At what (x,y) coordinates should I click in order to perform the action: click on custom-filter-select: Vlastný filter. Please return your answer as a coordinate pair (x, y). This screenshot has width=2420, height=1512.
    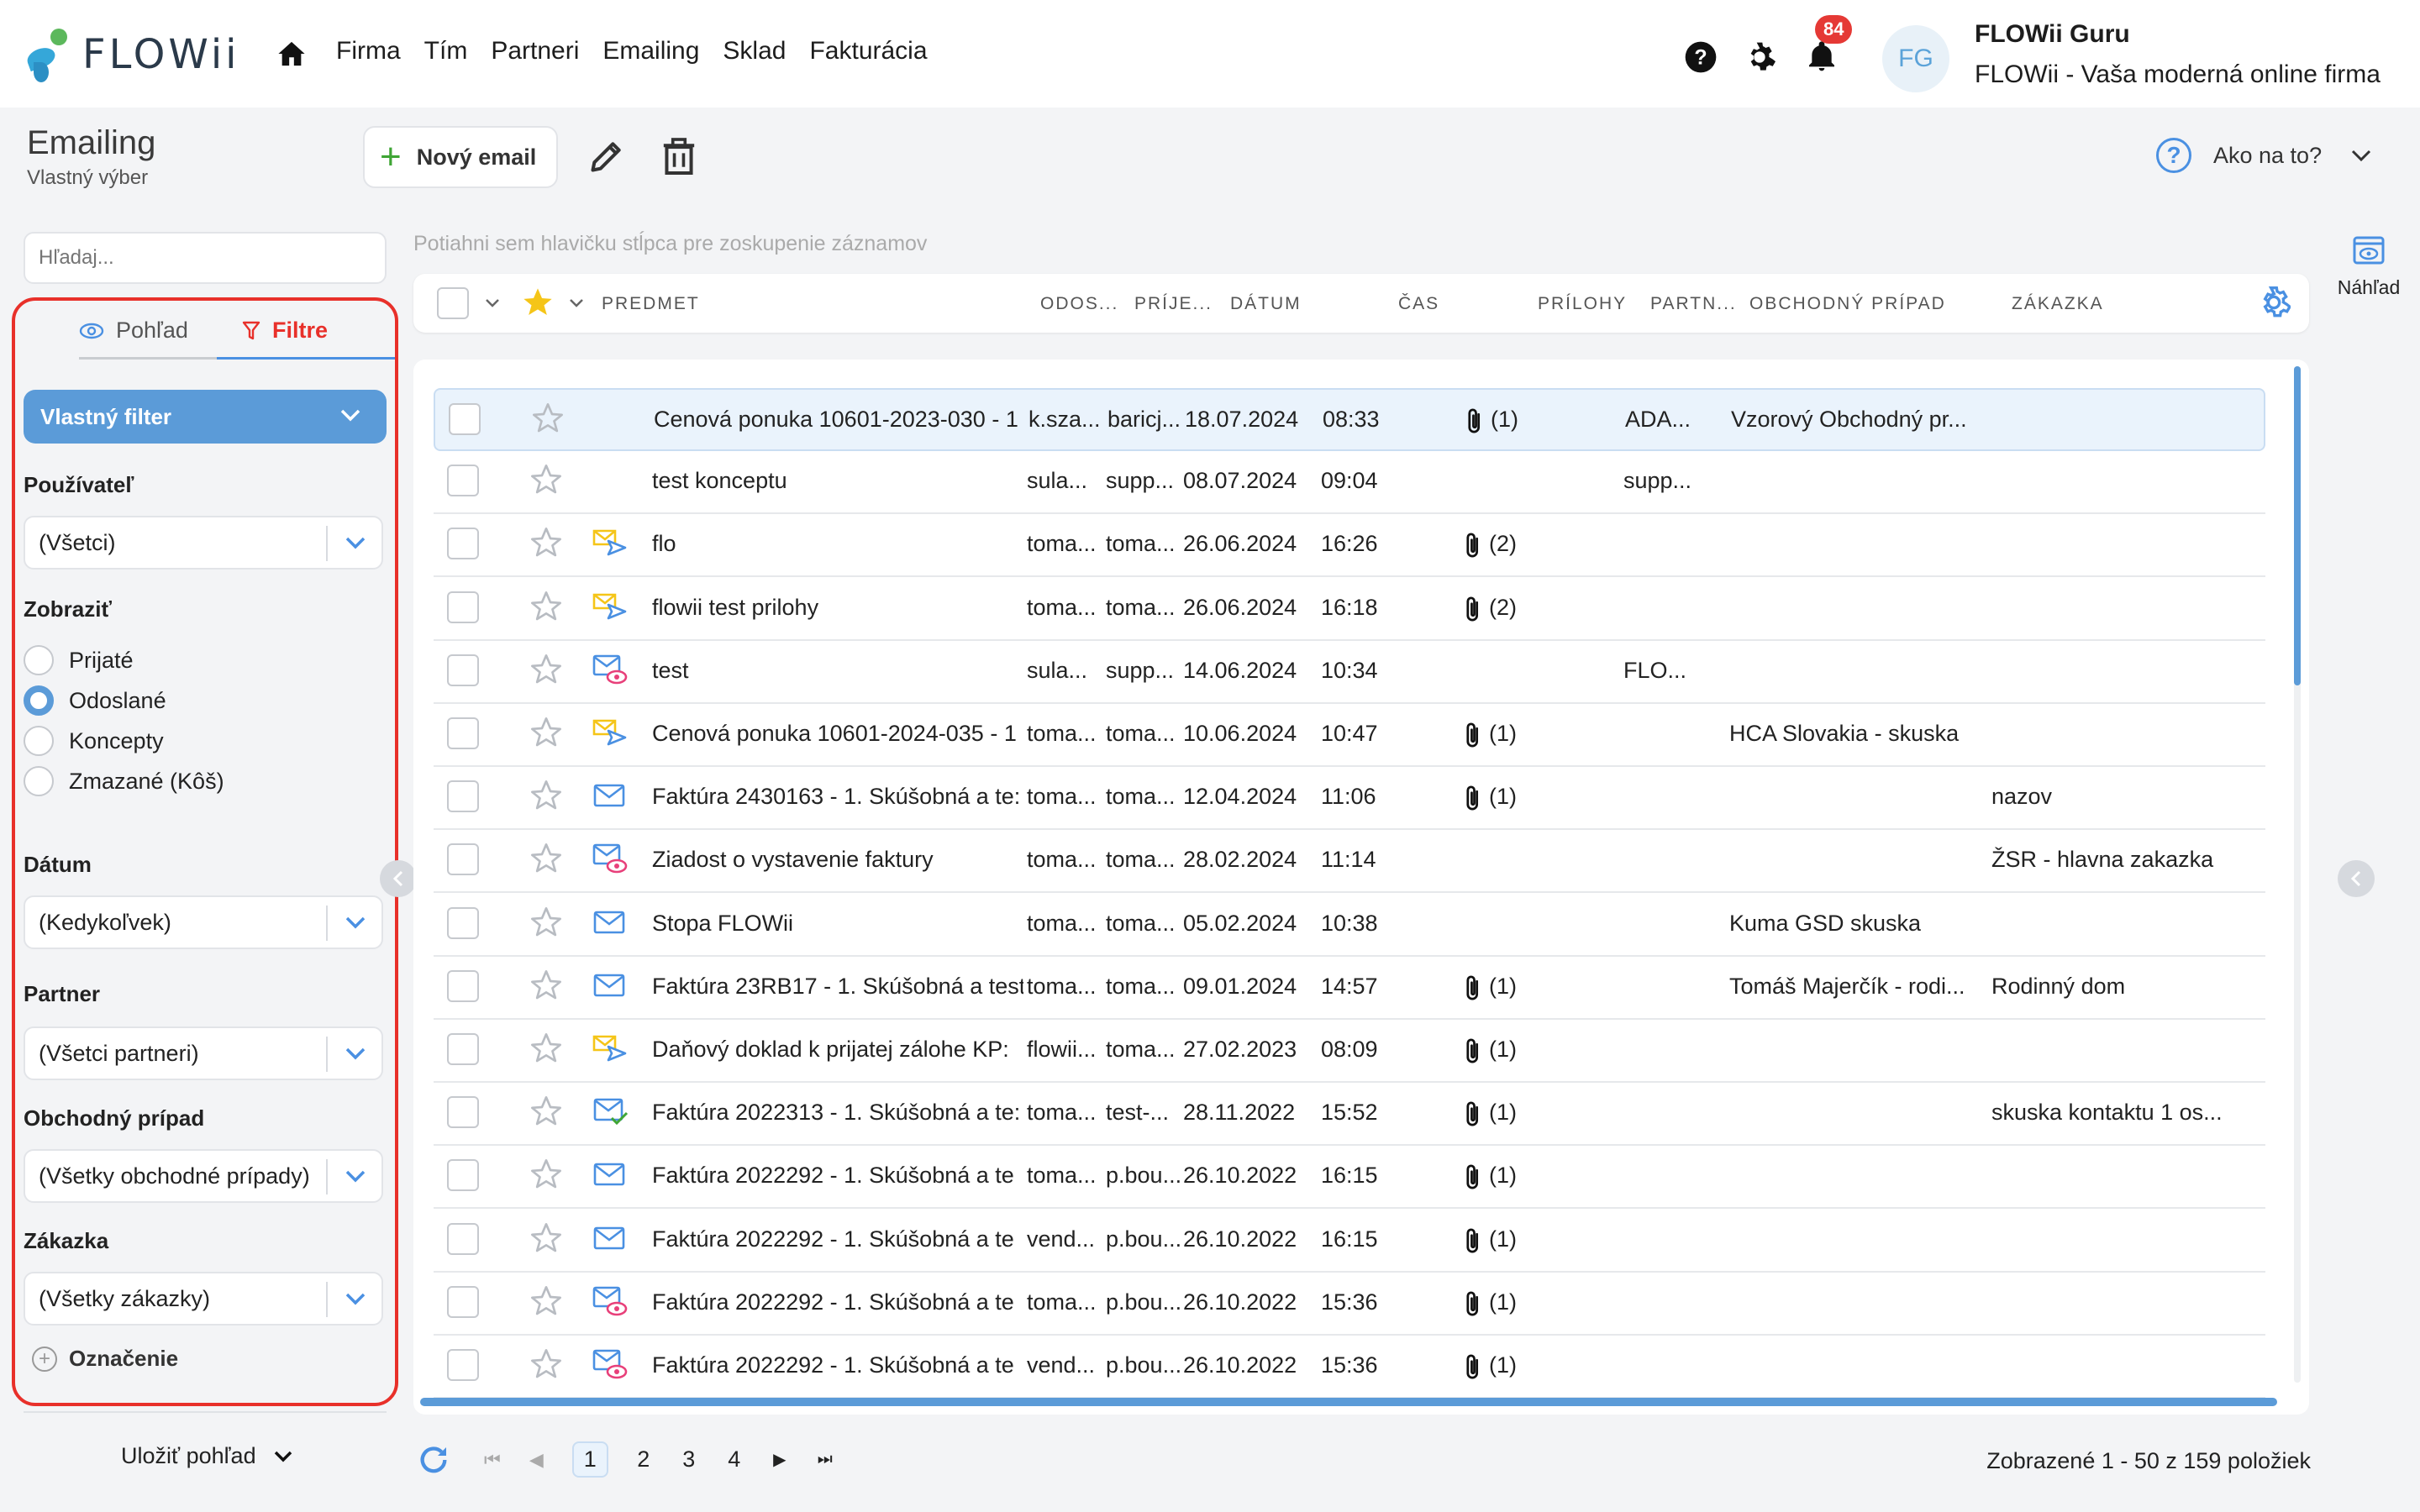
    Looking at the image, I should click on (206, 417).